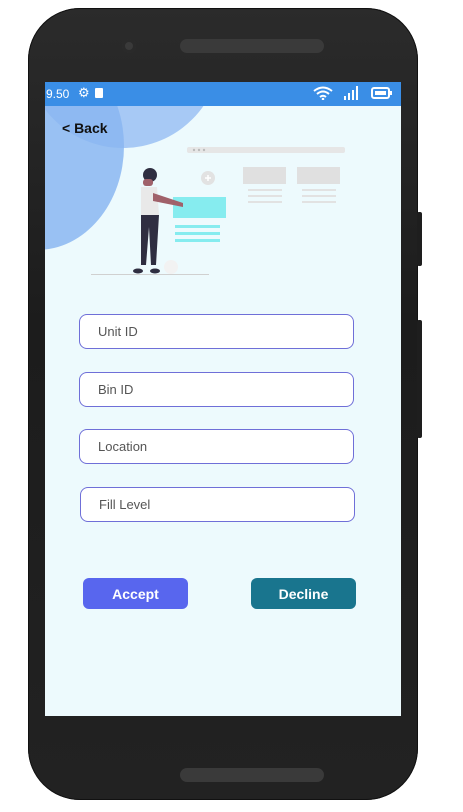 This screenshot has width=463, height=812. Describe the element at coordinates (419, 379) in the screenshot. I see `volume-button` at that location.